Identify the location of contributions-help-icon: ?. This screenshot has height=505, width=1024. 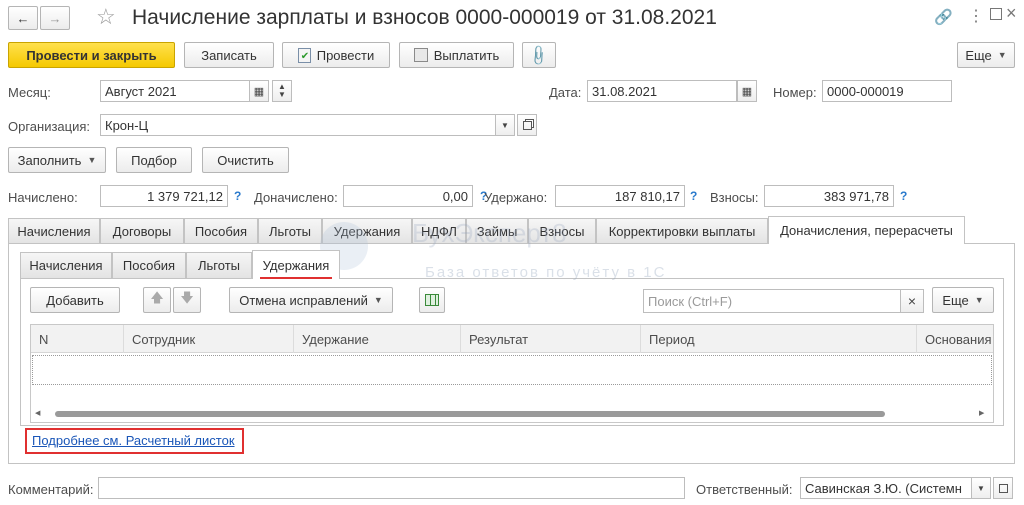
(903, 196).